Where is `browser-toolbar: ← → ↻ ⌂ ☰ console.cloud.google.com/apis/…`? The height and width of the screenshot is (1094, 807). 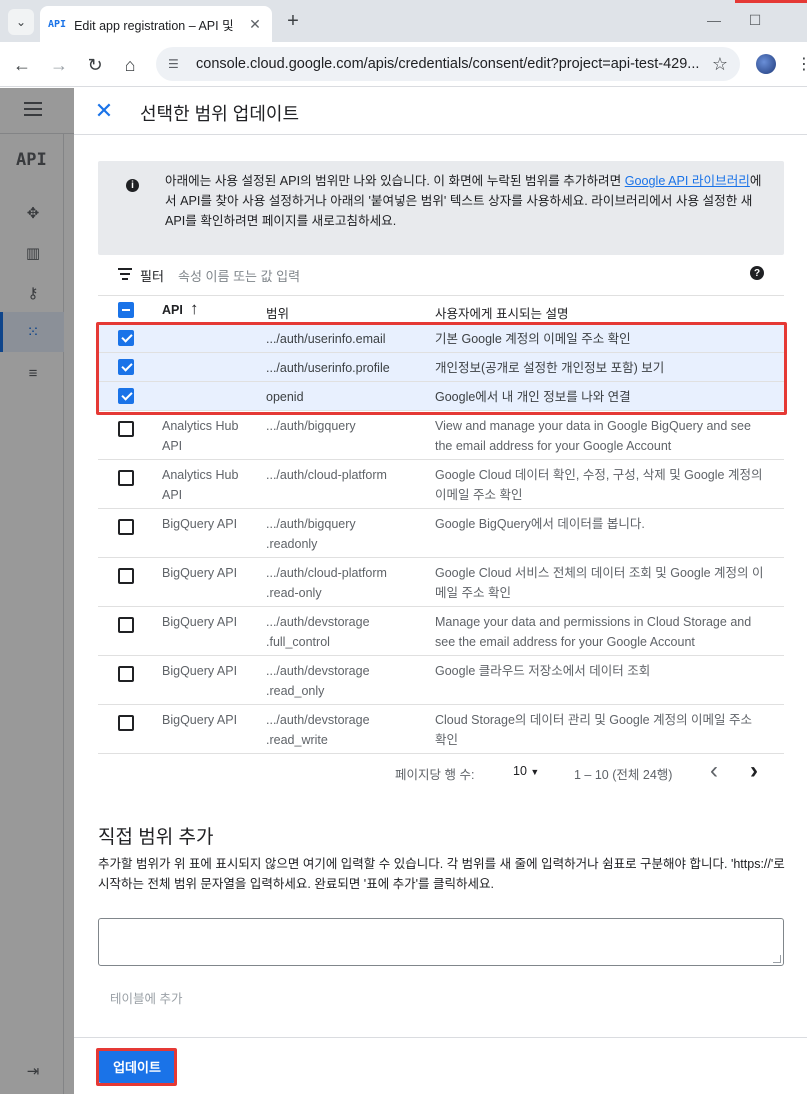
browser-toolbar: ← → ↻ ⌂ ☰ console.cloud.google.com/apis/… is located at coordinates (403, 64).